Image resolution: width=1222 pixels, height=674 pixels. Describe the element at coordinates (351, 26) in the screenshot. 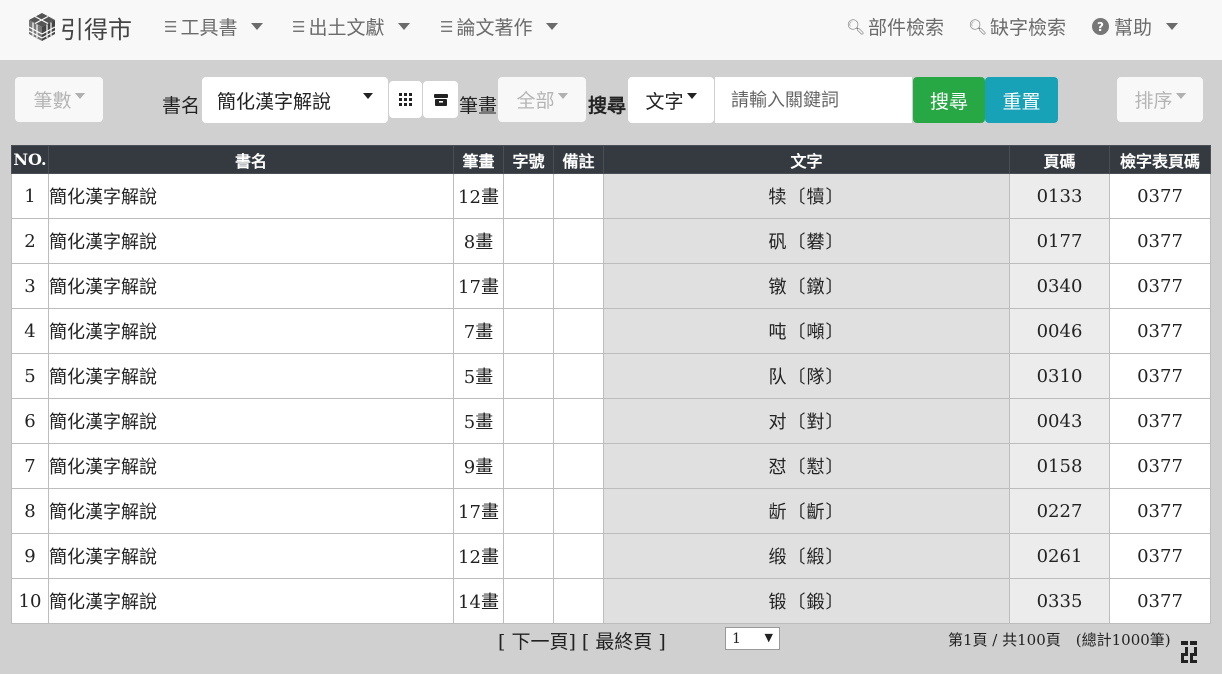

I see `nav-excavated-docs: ☰ 出土文獻` at that location.